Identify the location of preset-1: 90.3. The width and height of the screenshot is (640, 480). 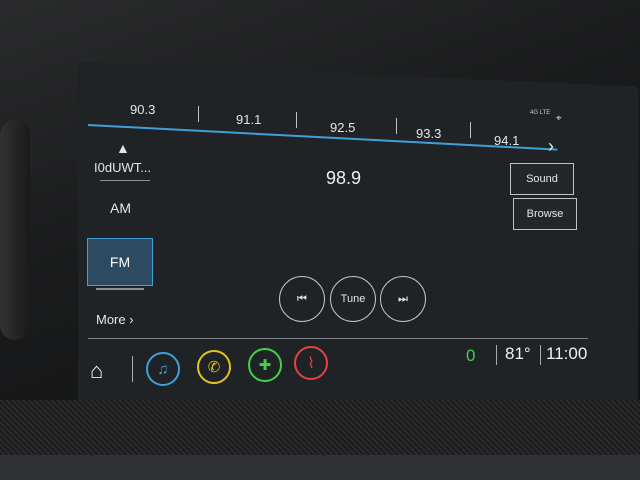
(142, 109).